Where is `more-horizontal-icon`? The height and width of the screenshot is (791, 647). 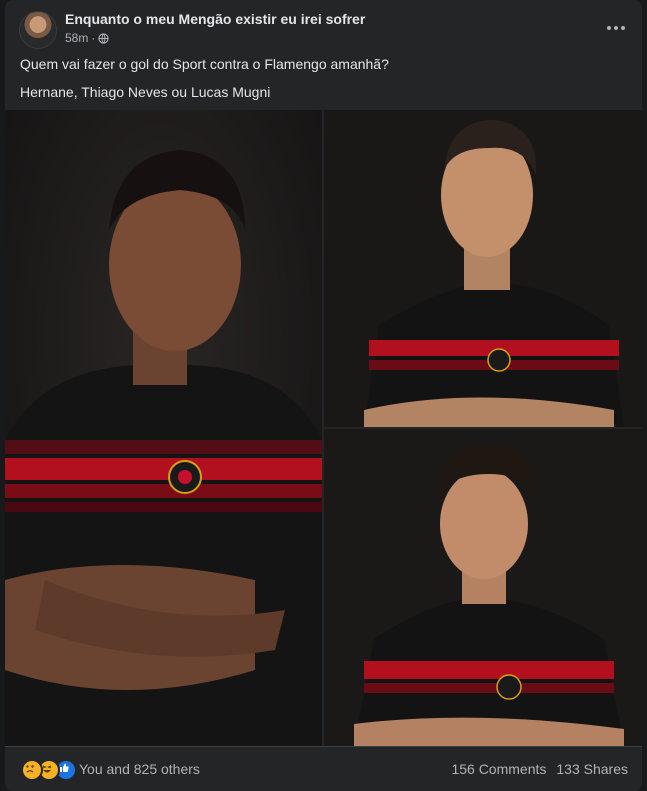 more-horizontal-icon is located at coordinates (616, 28).